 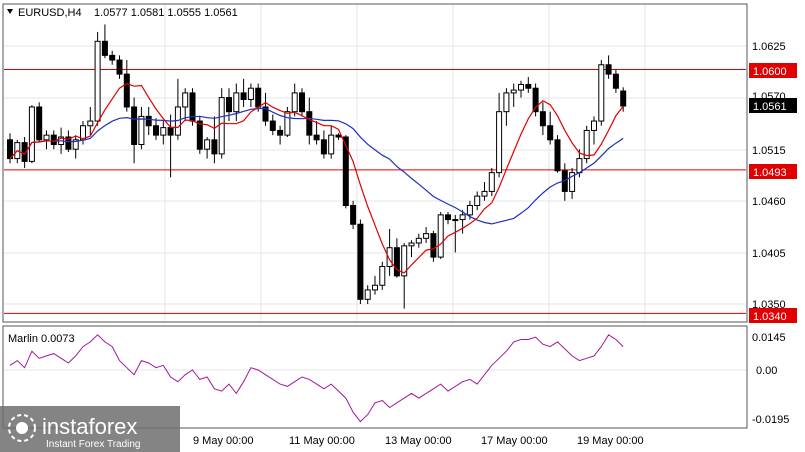 I want to click on indicator-tick: 0.00, so click(x=766, y=371).